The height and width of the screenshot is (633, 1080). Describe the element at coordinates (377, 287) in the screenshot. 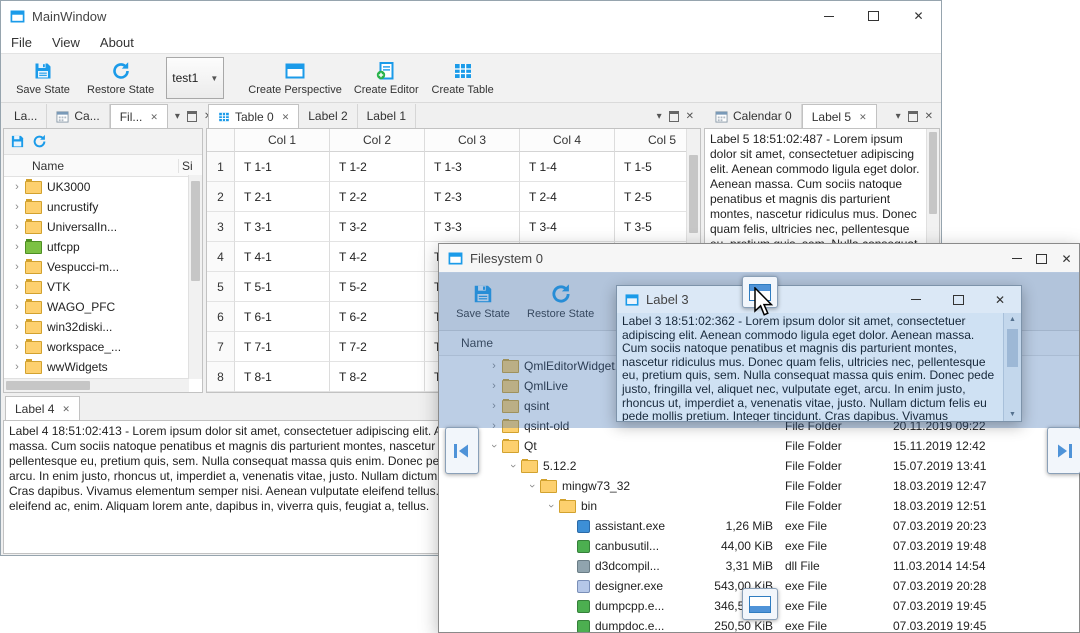

I see `table-cell: T 5-2` at that location.